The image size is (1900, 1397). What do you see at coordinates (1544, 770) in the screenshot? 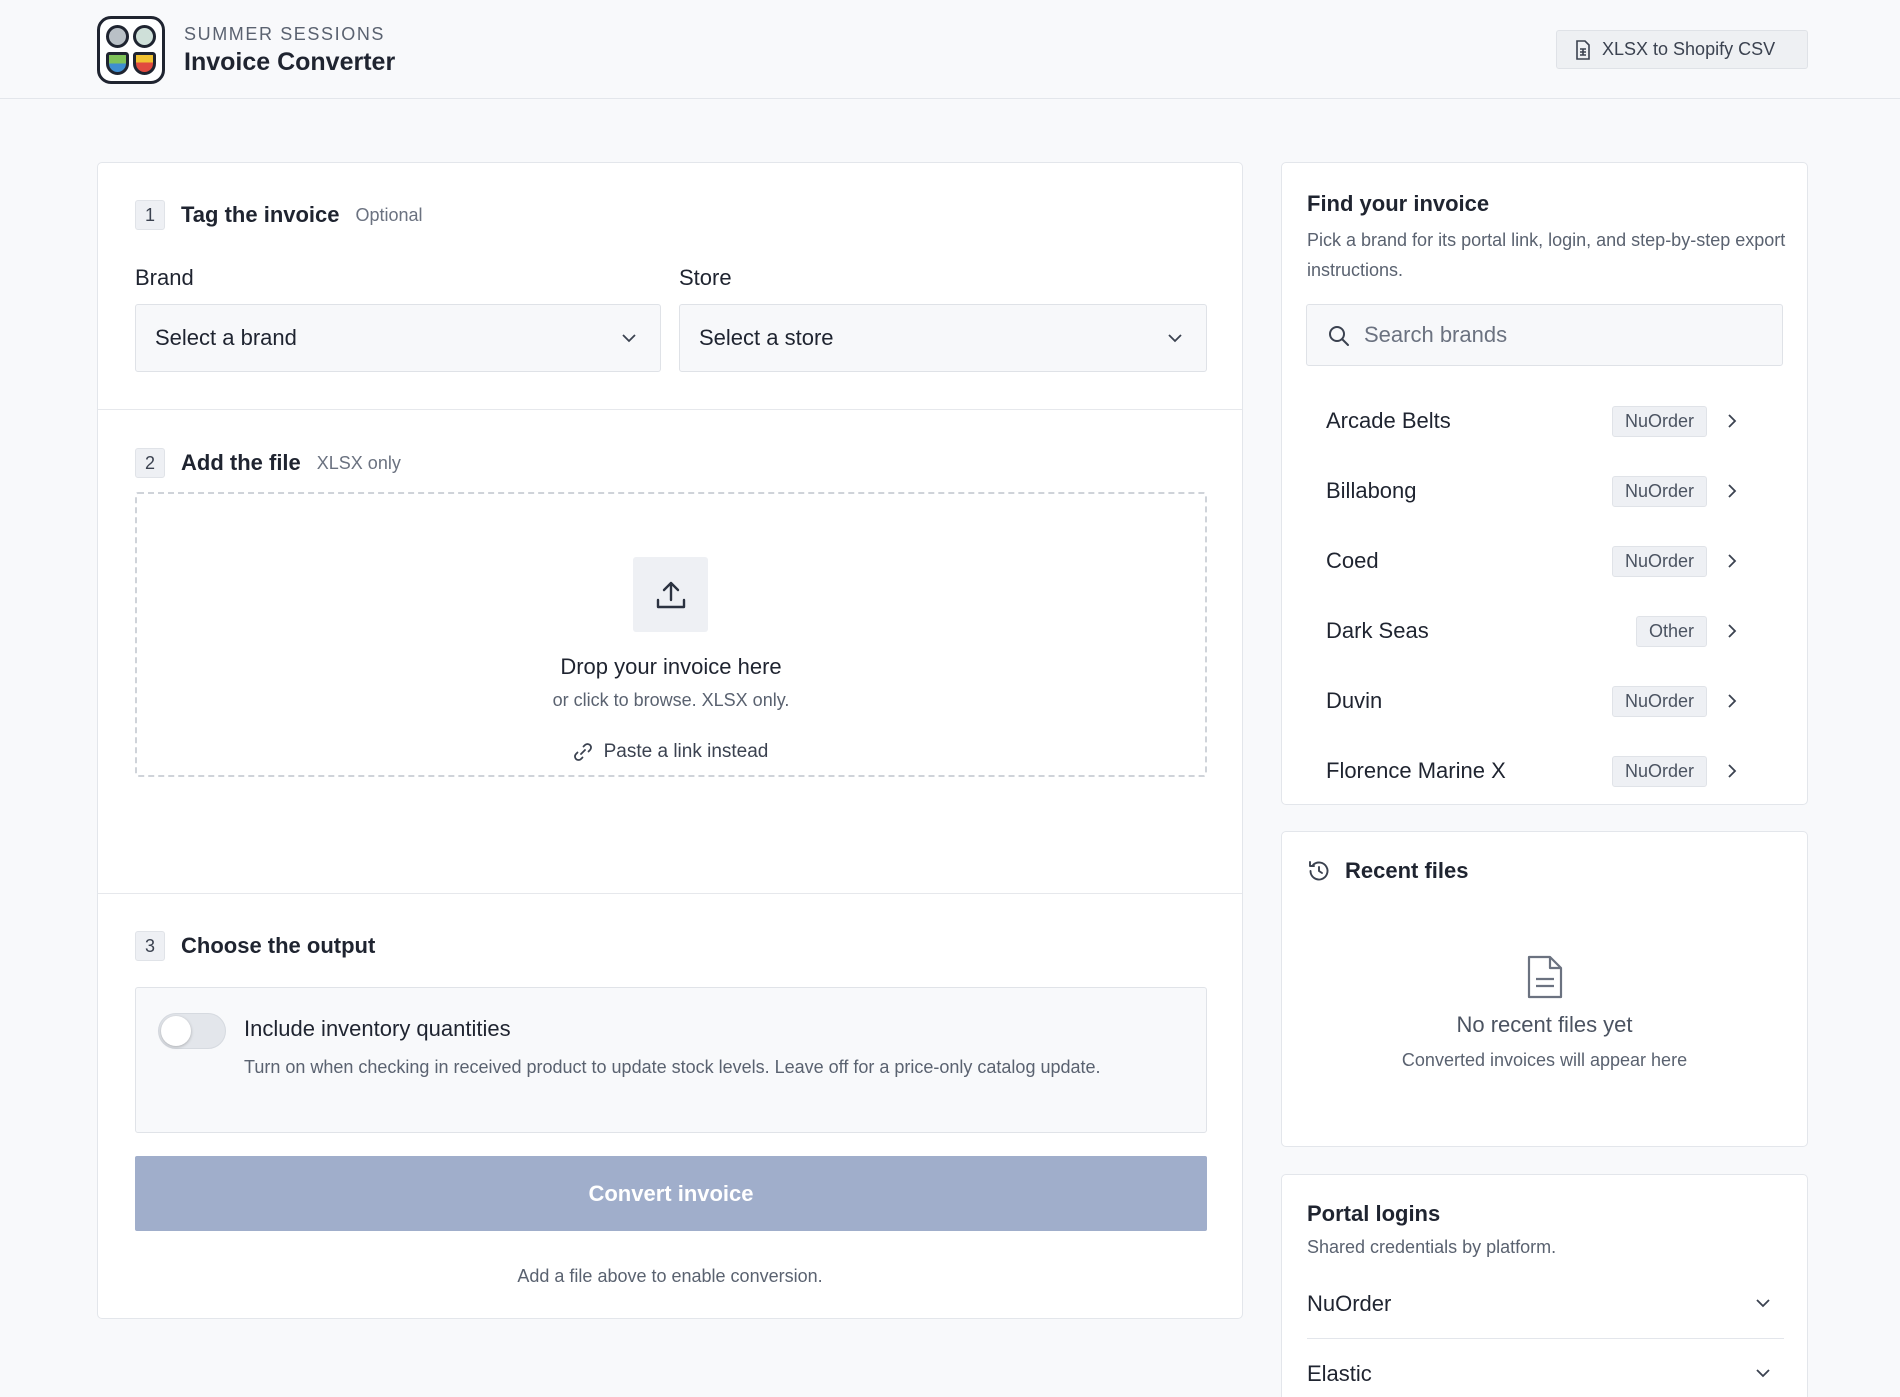
I see `brand-row: Florence Marine X NuOrder` at bounding box center [1544, 770].